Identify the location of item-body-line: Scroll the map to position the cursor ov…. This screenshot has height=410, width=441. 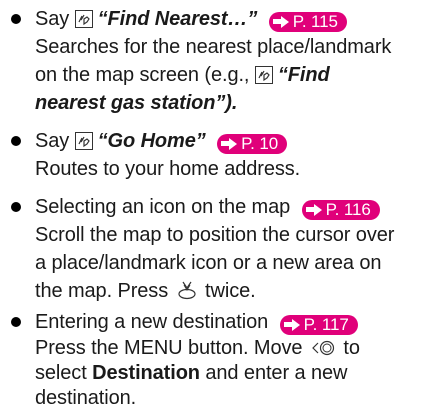
(215, 235).